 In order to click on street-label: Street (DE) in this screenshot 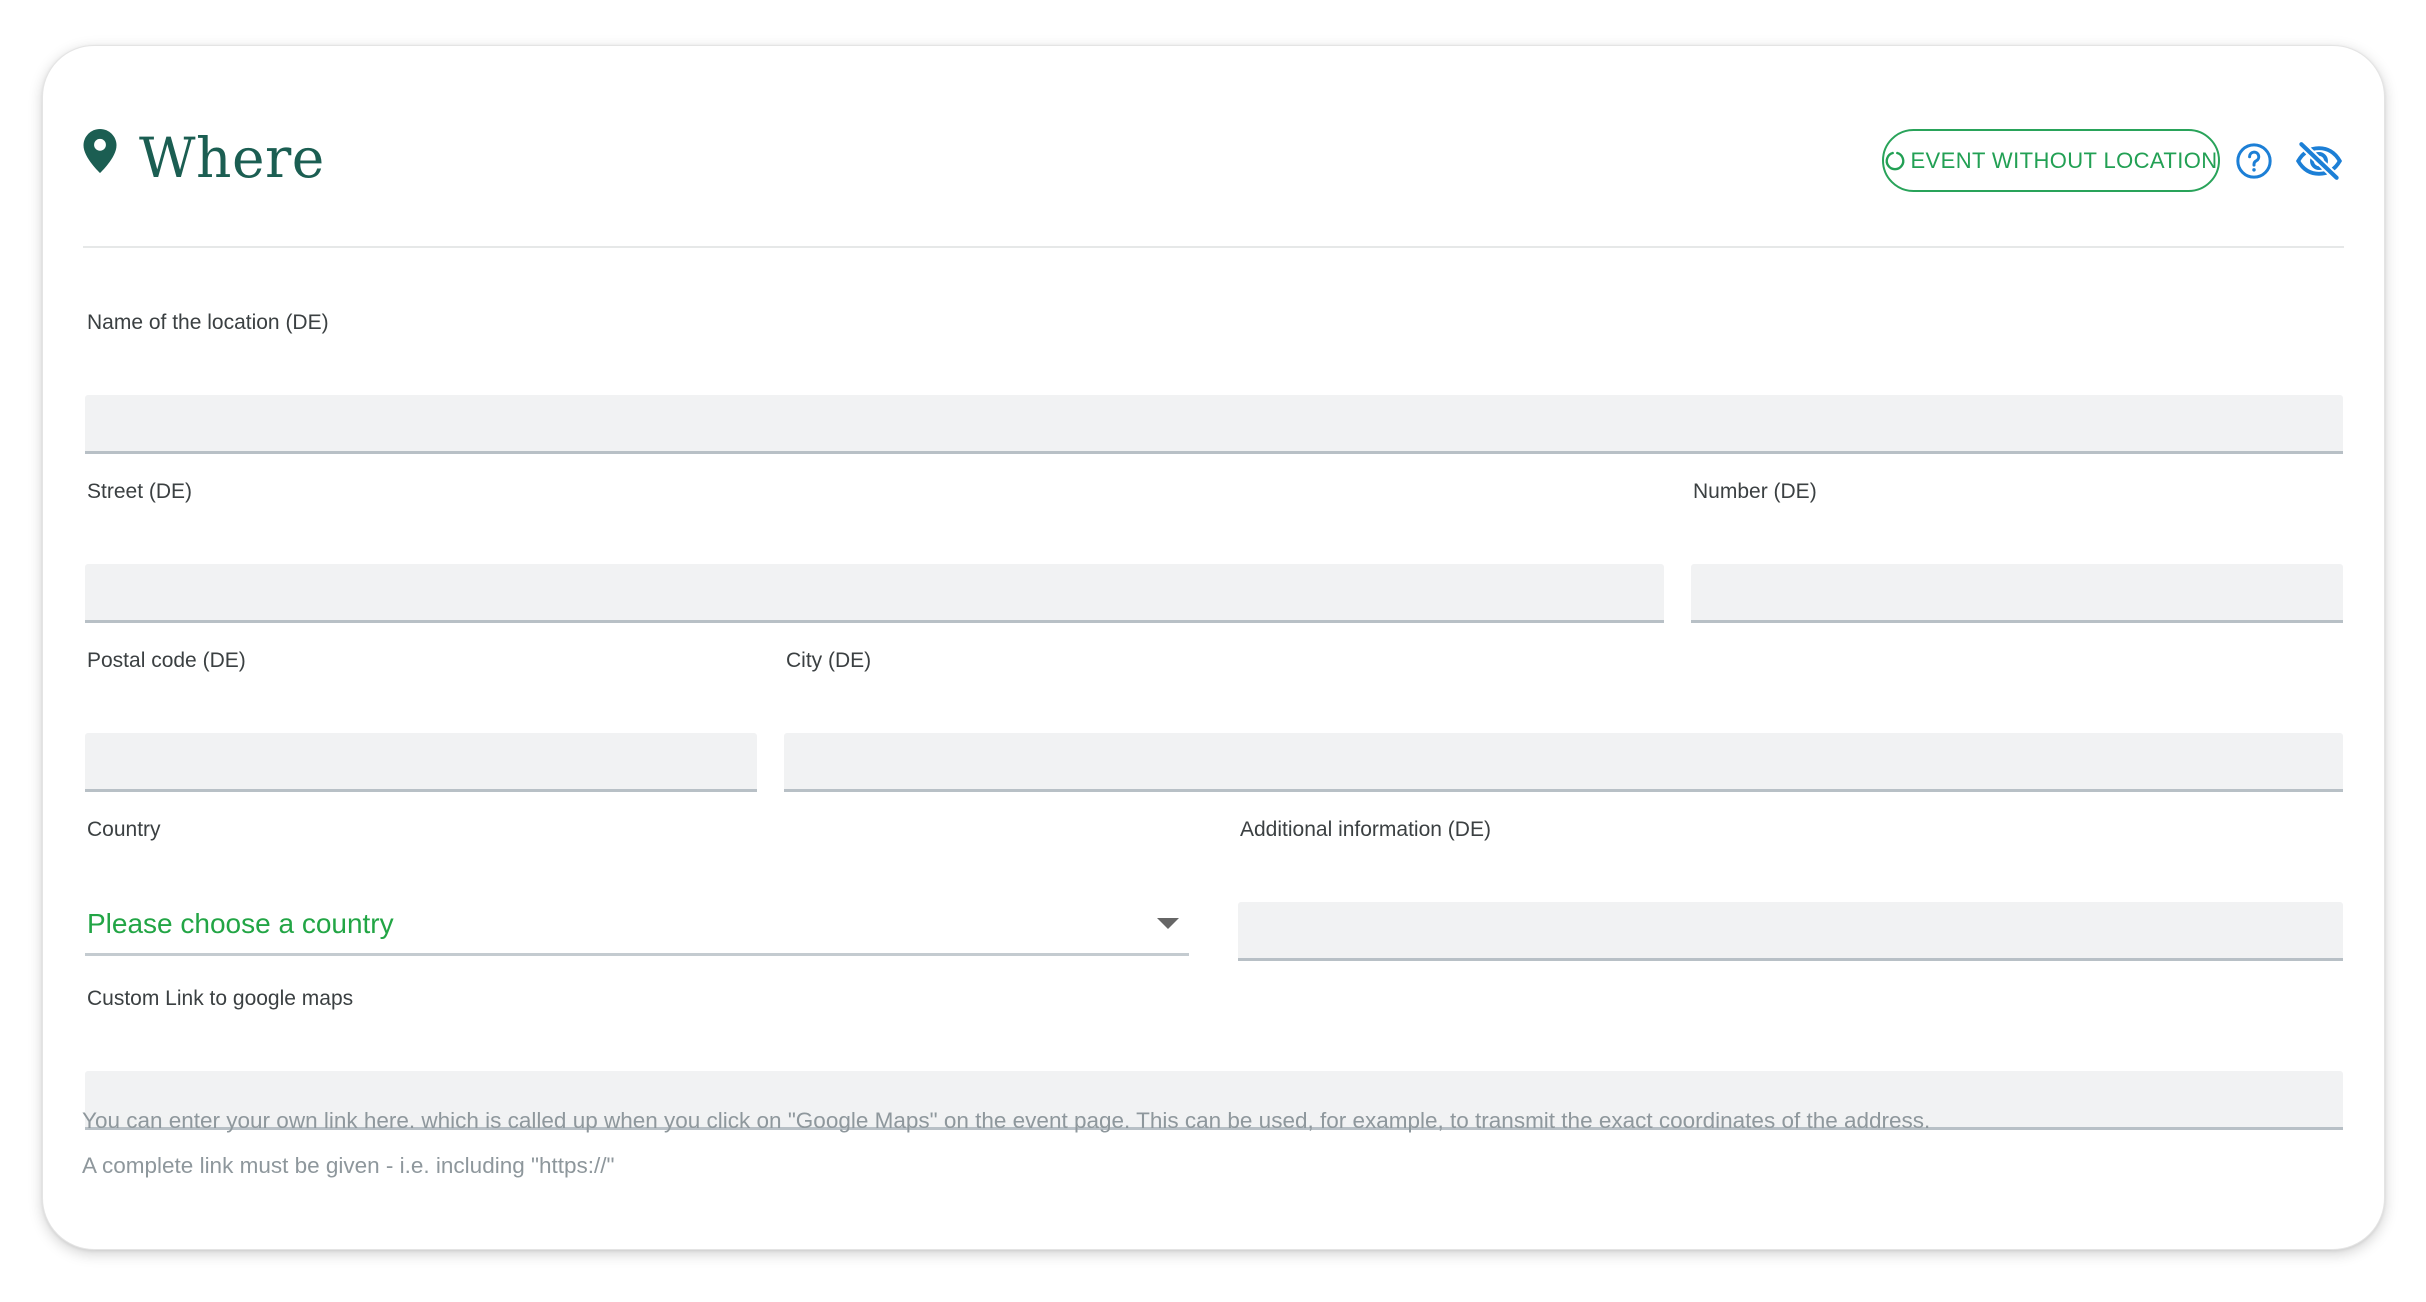, I will do `click(140, 491)`.